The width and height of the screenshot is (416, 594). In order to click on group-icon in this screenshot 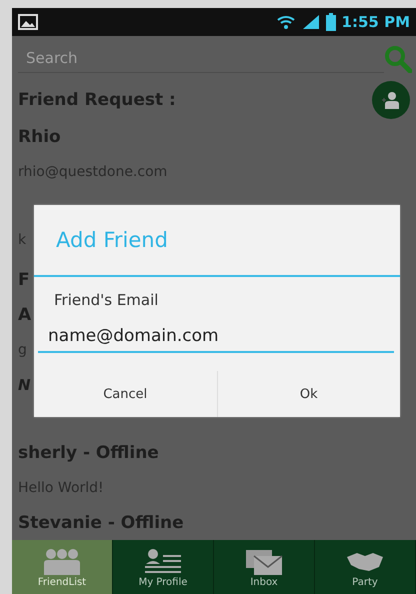, I will do `click(62, 560)`.